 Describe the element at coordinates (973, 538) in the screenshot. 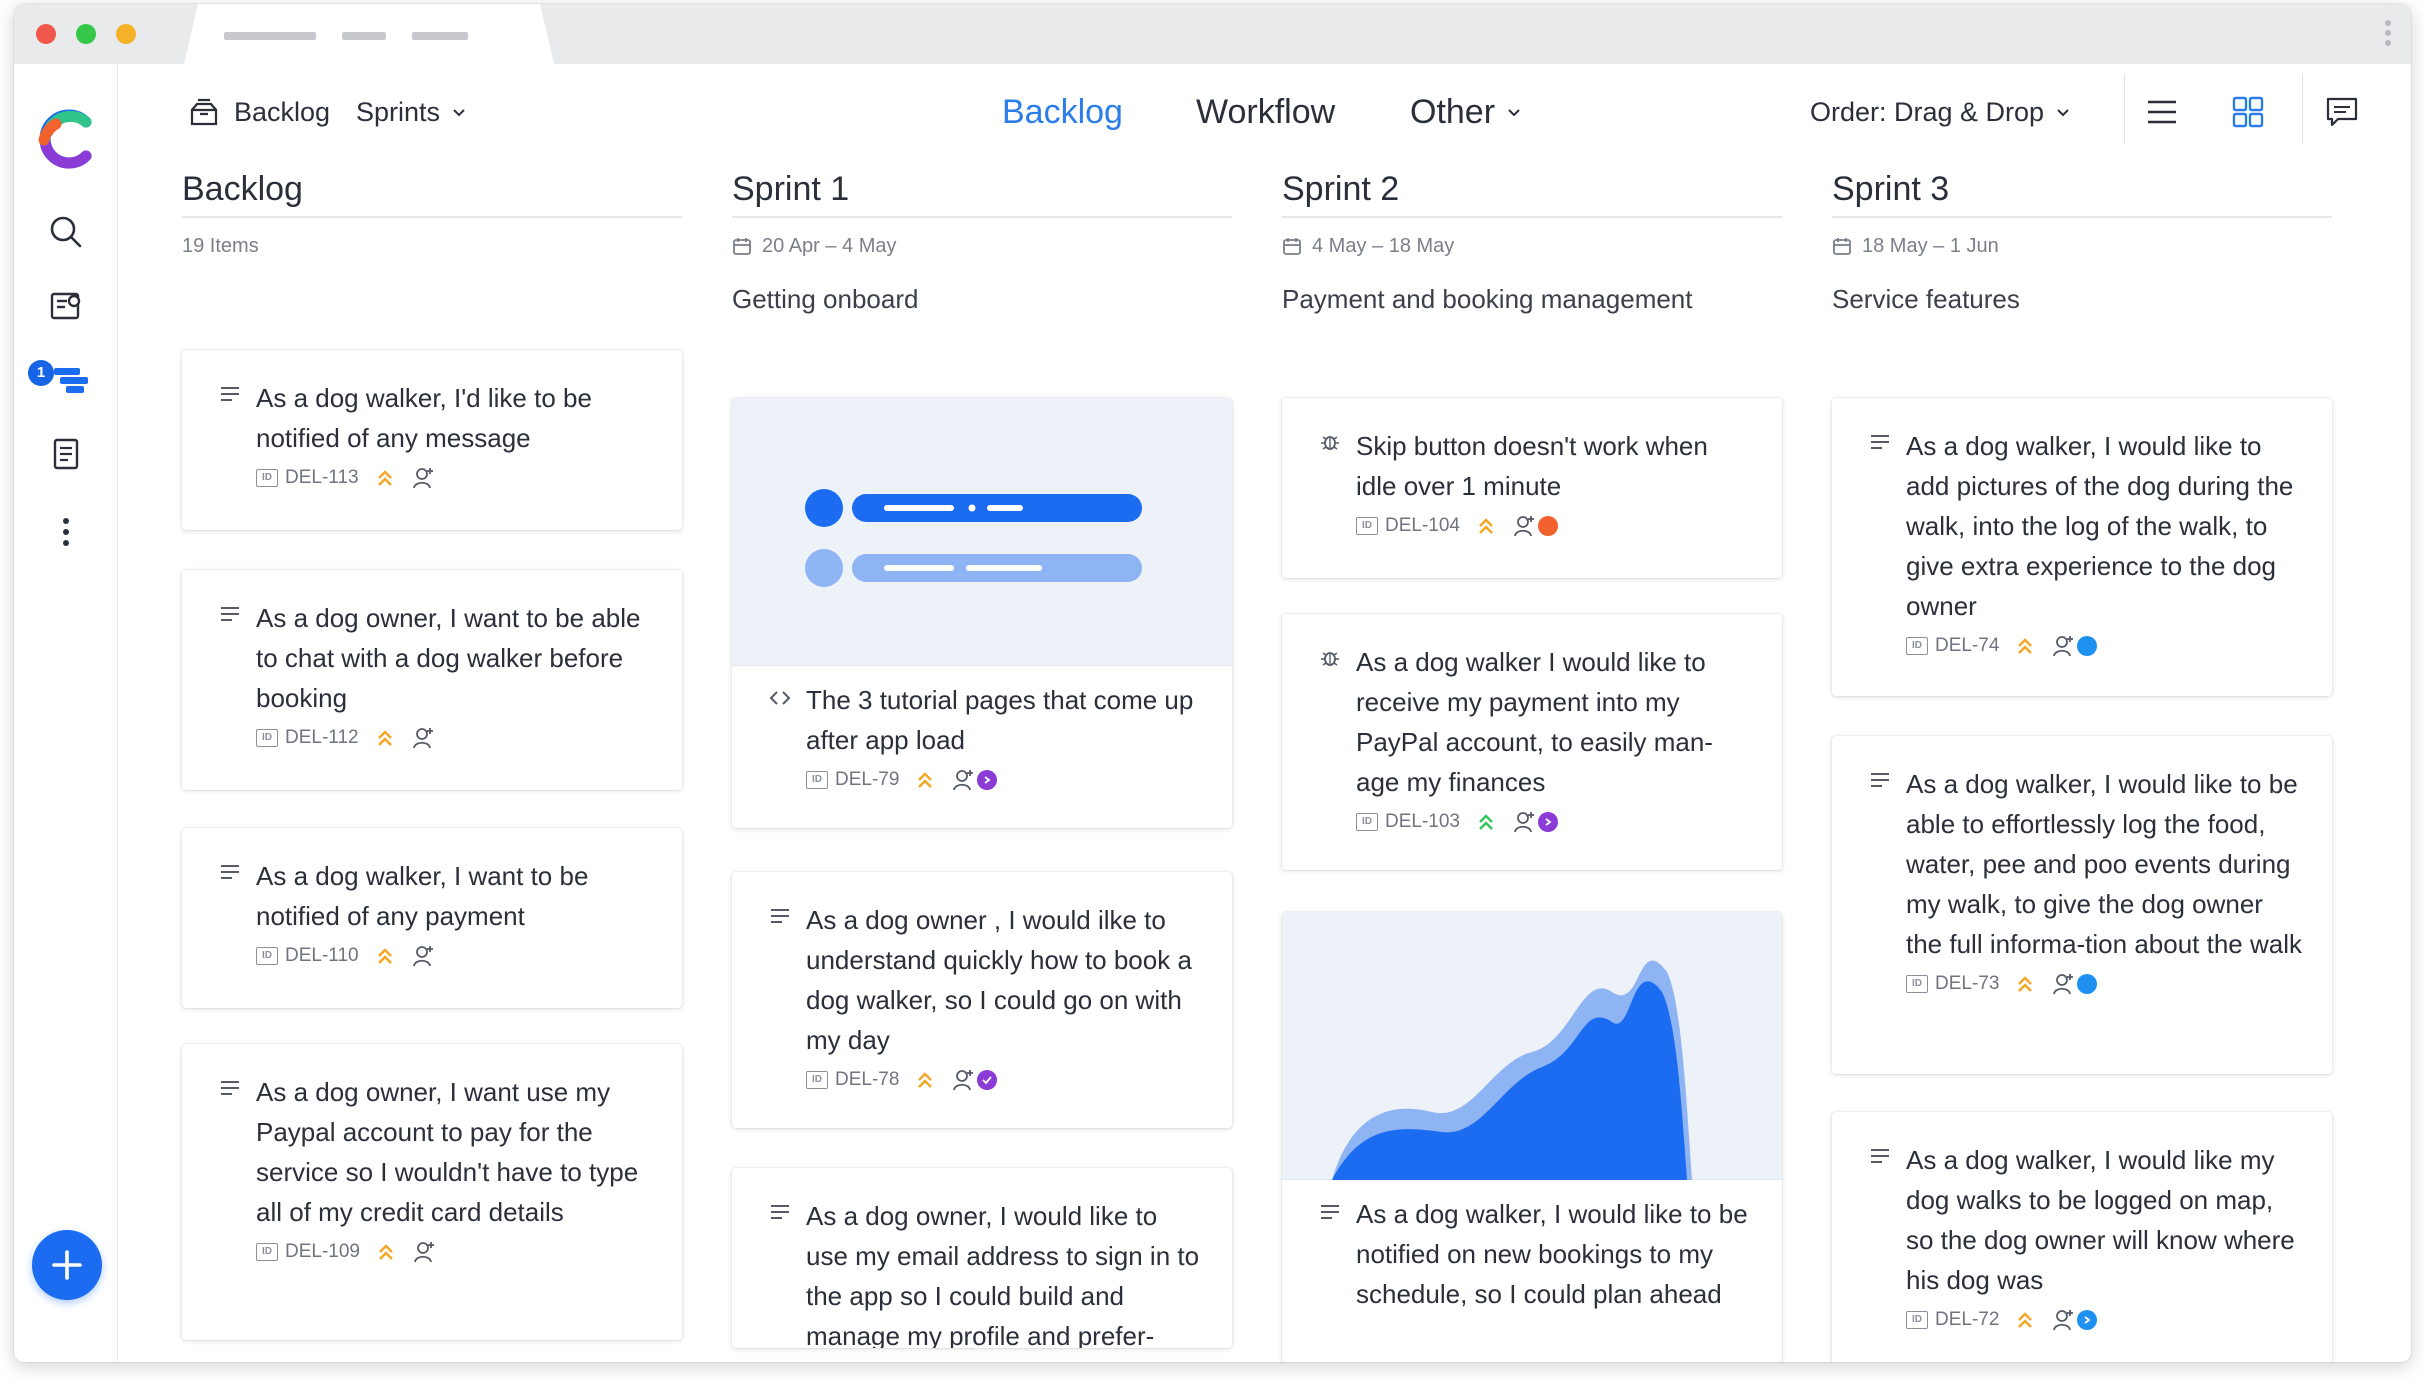

I see `onboarding-illustration` at that location.